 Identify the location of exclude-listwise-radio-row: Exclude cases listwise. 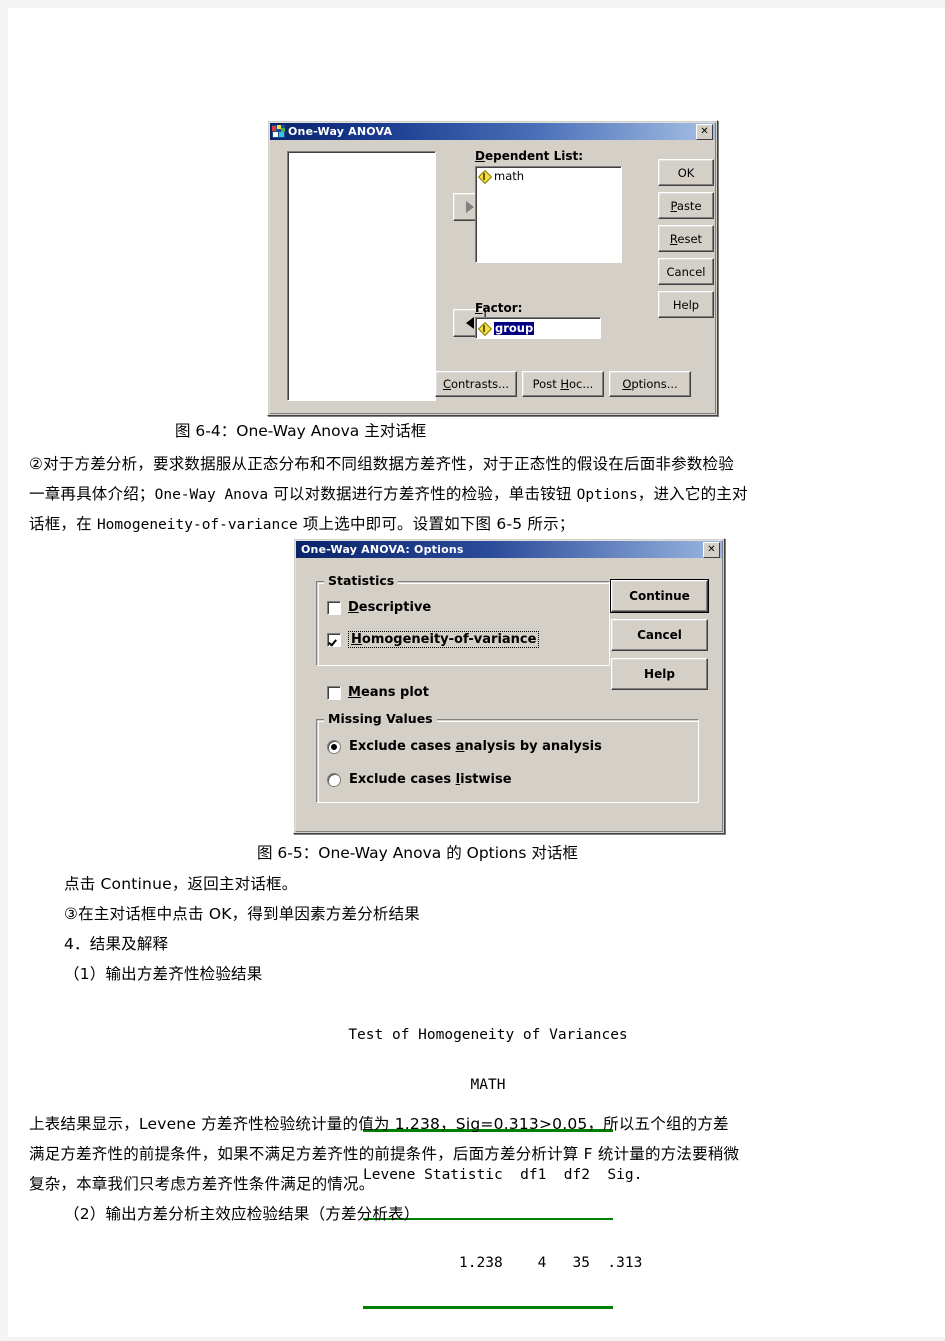
(419, 779).